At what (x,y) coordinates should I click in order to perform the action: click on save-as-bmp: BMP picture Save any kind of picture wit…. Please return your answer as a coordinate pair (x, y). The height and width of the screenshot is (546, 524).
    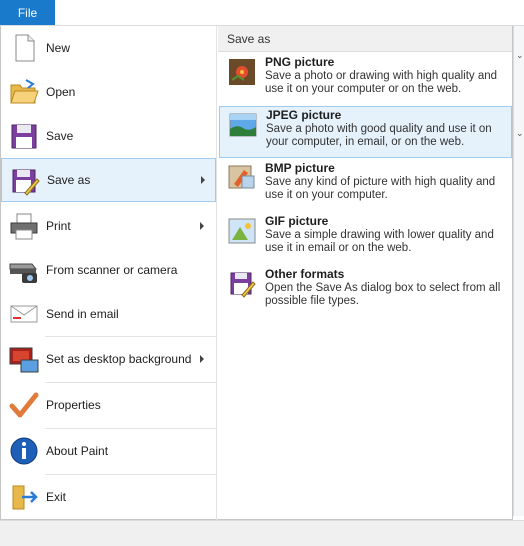
    Looking at the image, I should click on (365, 186).